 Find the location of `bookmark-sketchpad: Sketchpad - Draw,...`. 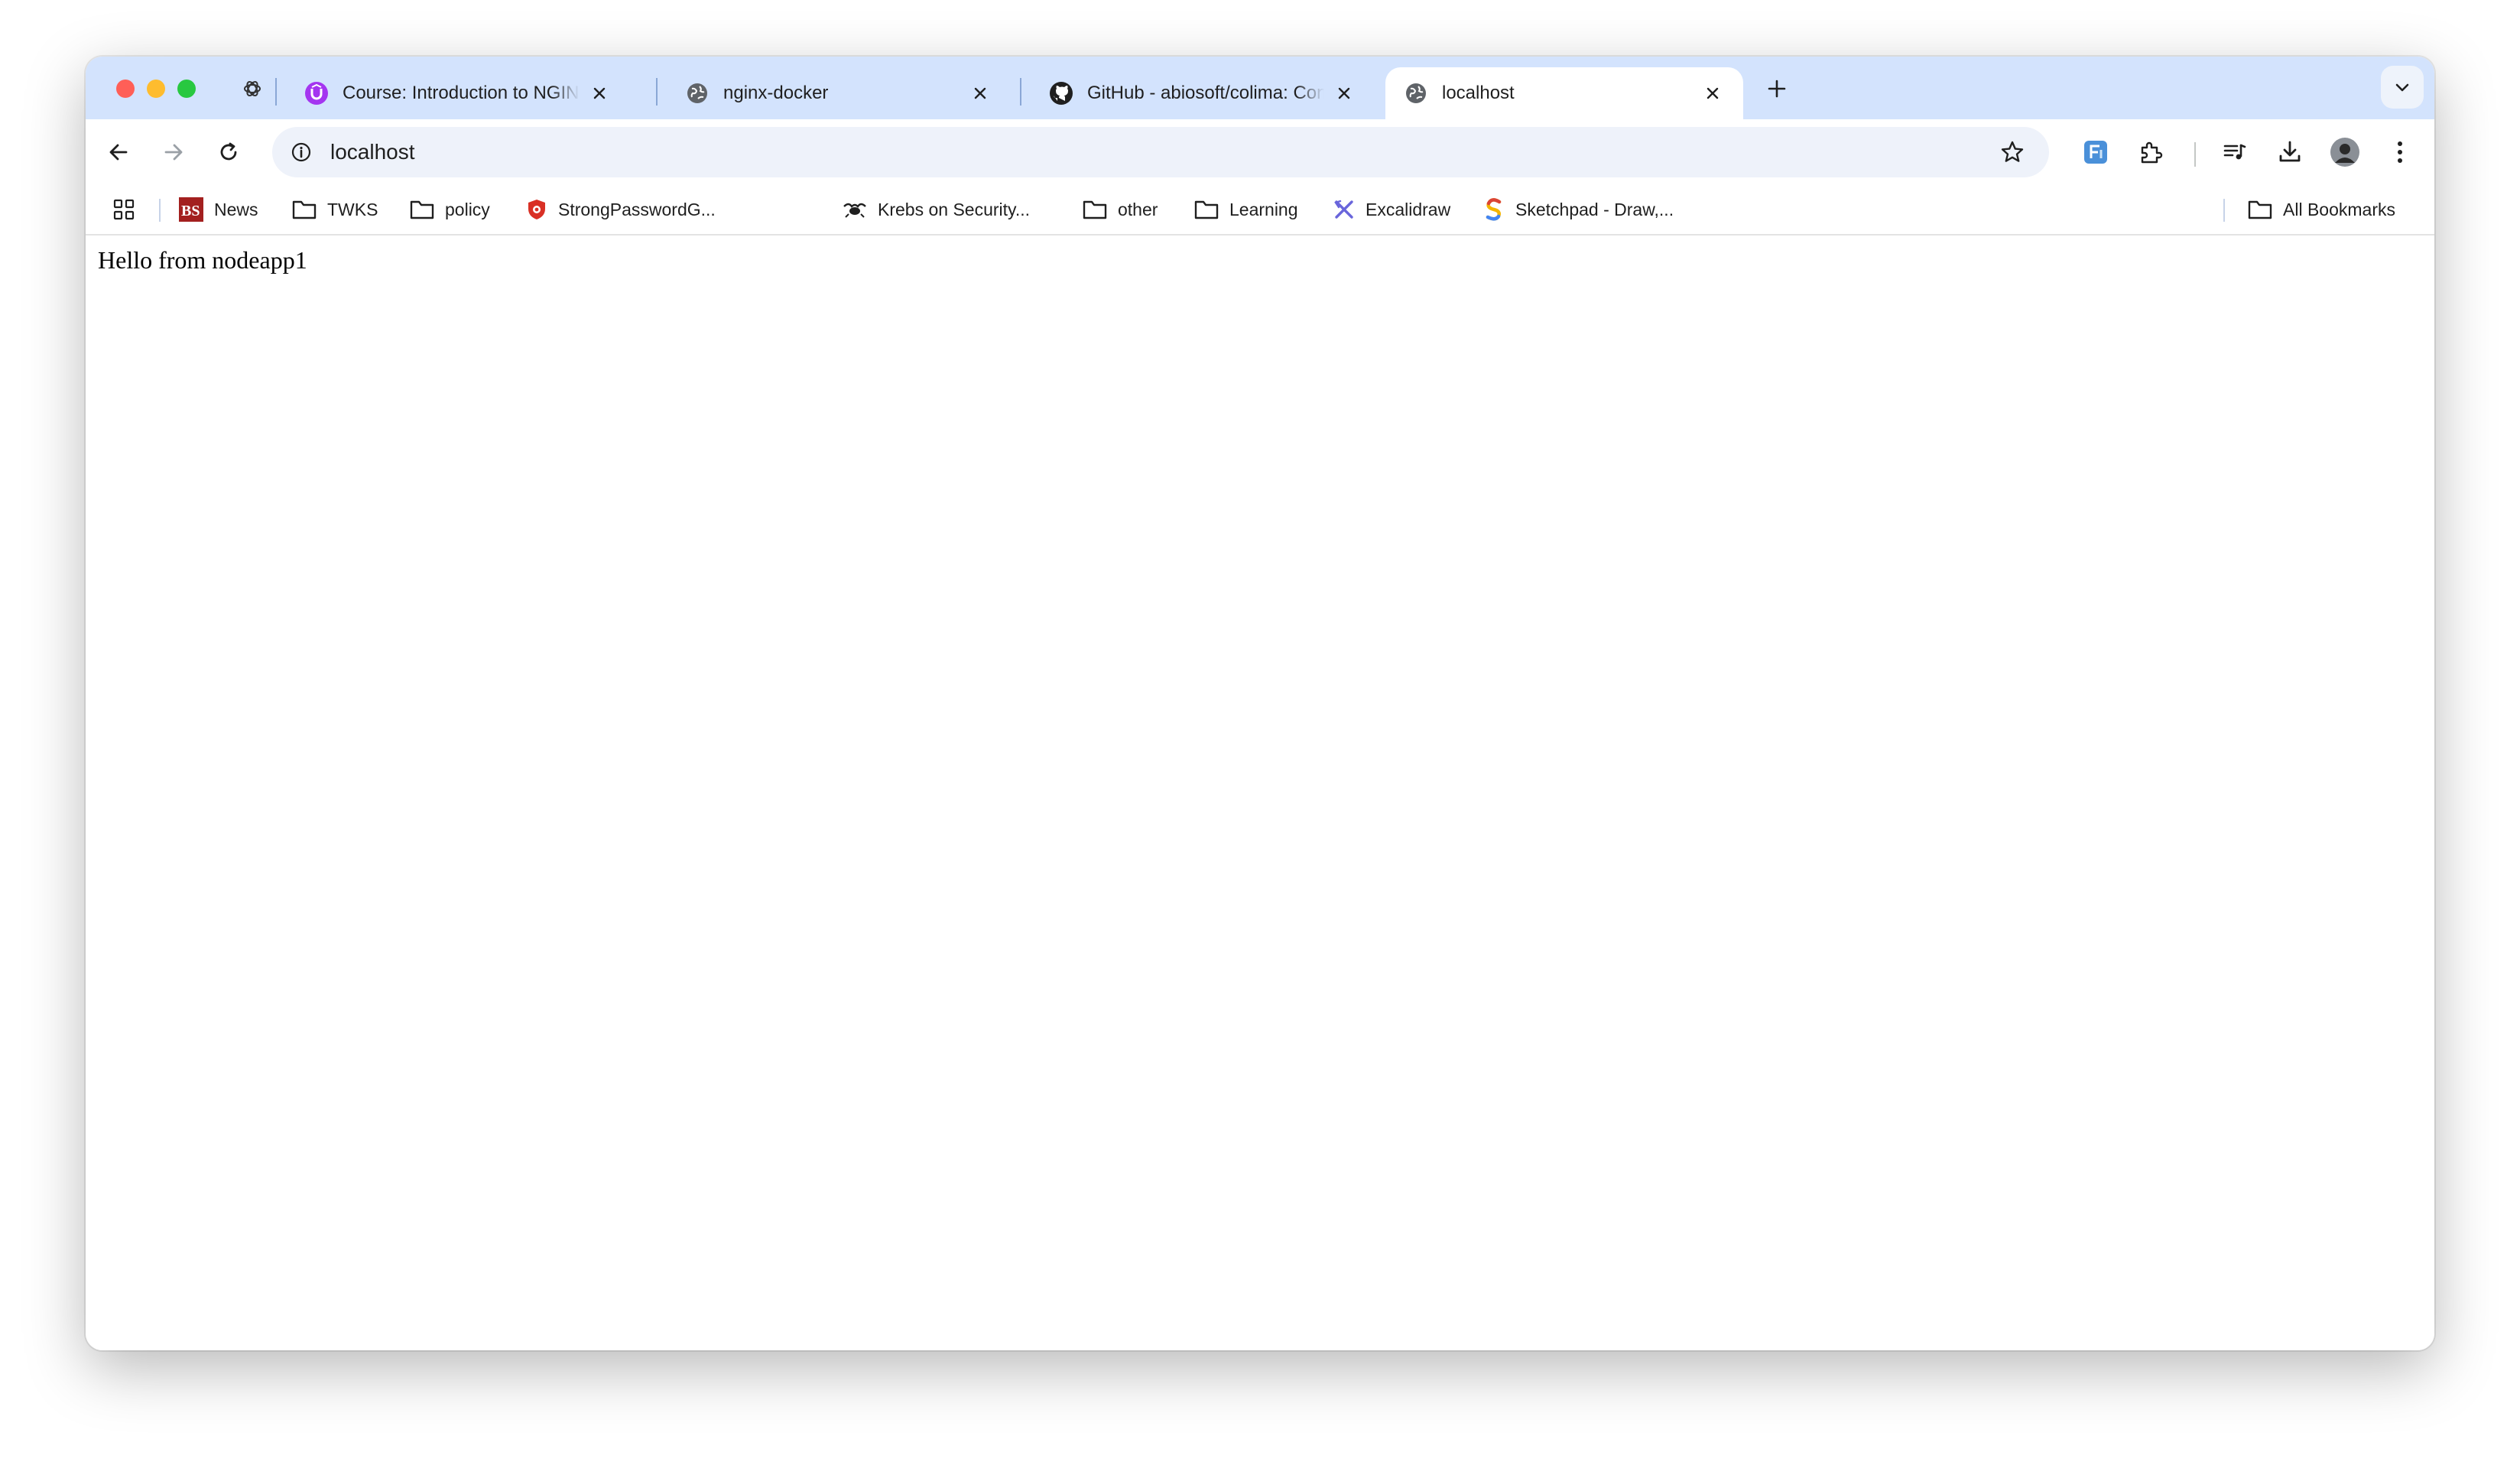

bookmark-sketchpad: Sketchpad - Draw,... is located at coordinates (1578, 210).